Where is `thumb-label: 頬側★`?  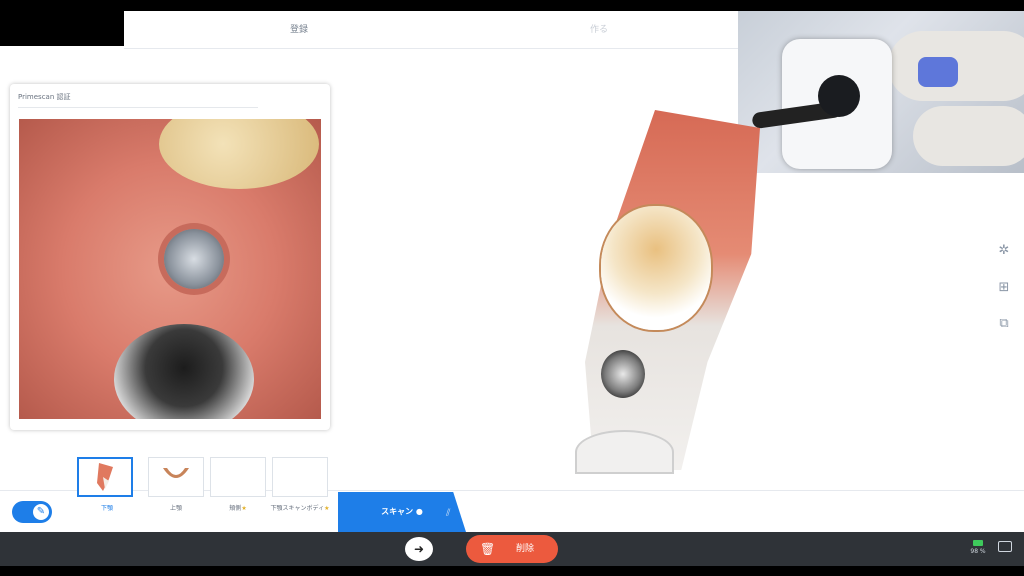 thumb-label: 頬側★ is located at coordinates (238, 509).